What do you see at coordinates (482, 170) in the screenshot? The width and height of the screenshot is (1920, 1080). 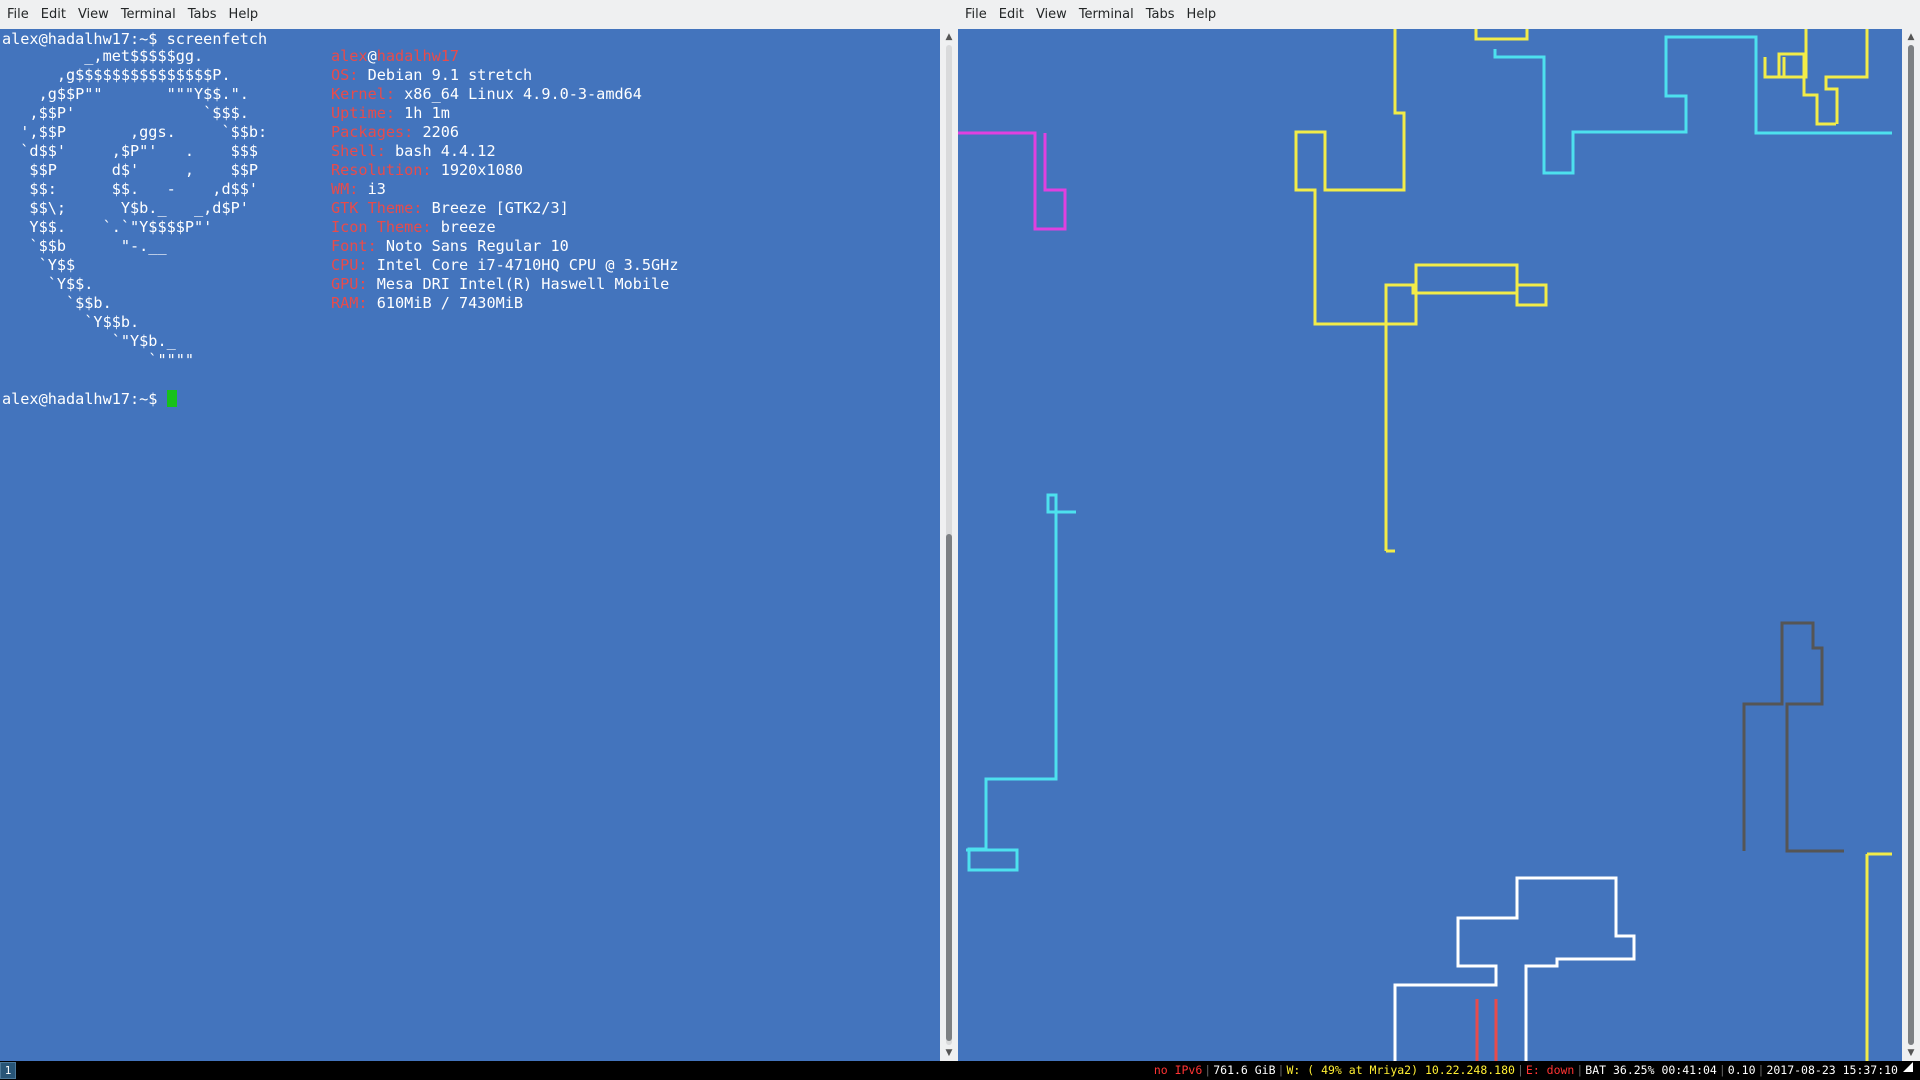 I see `info-value: 1920x1080` at bounding box center [482, 170].